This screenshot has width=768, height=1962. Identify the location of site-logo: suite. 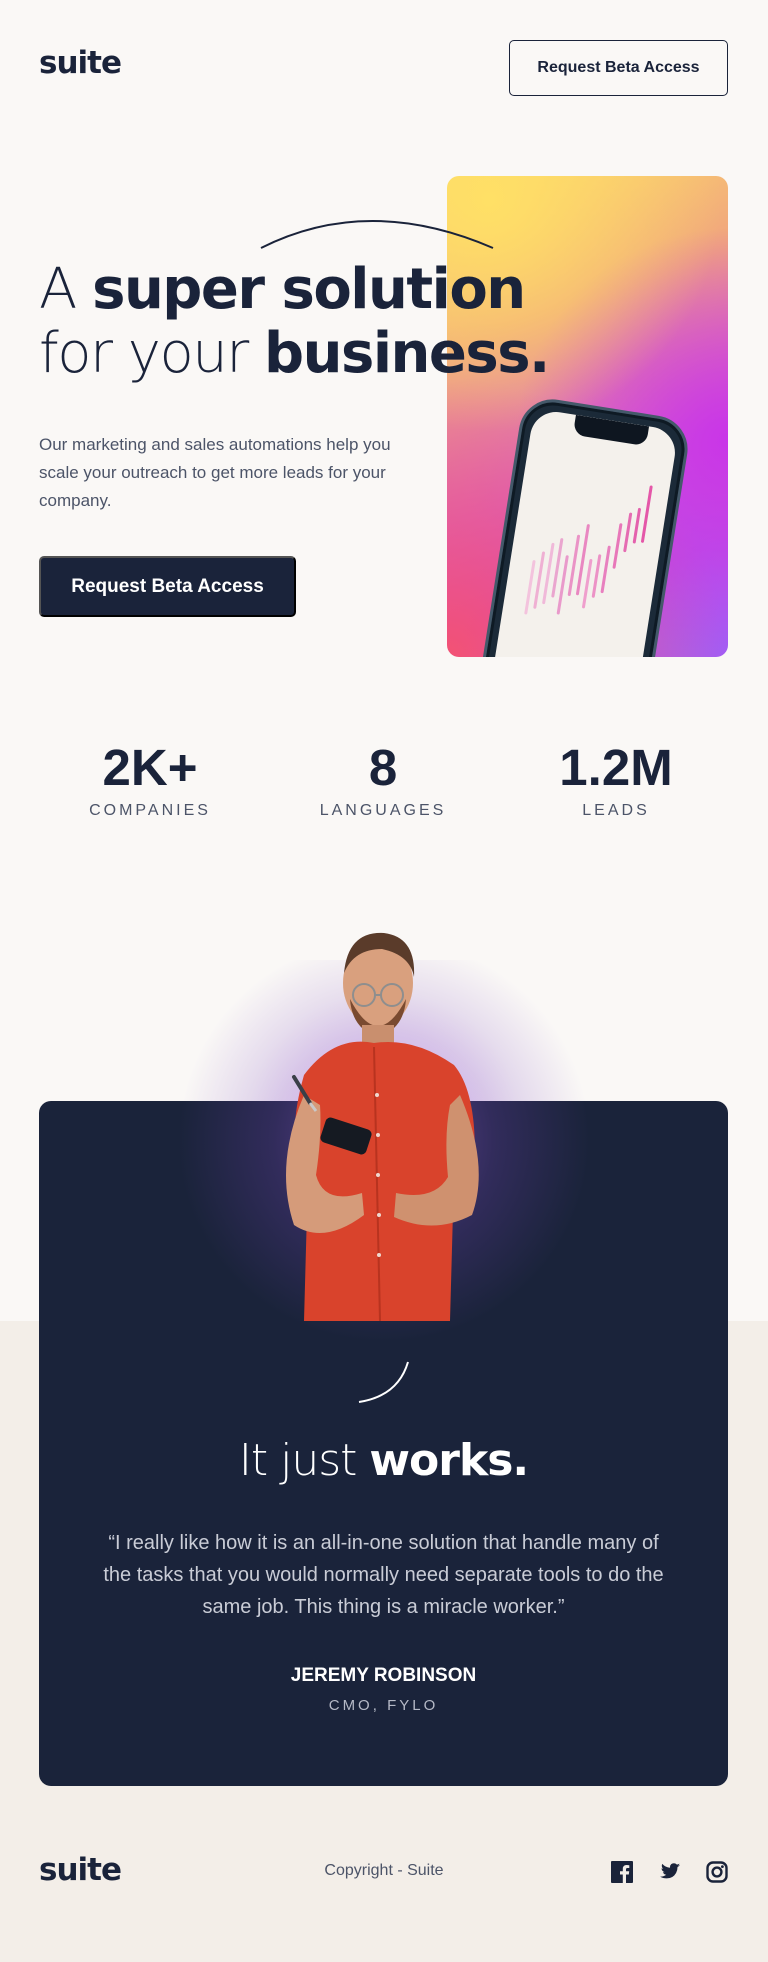
(80, 63).